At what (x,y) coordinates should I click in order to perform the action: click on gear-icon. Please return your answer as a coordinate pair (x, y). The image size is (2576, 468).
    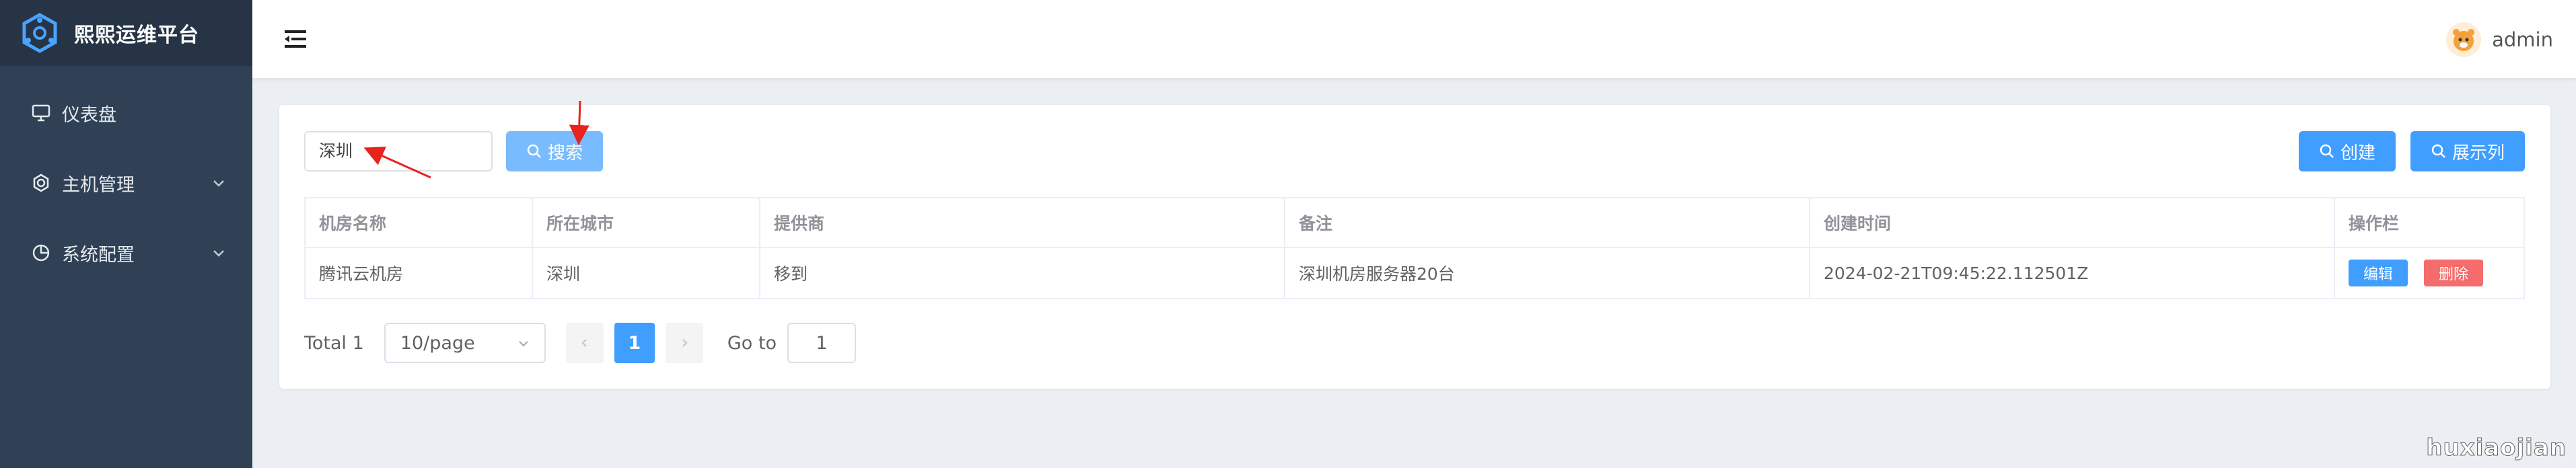
    Looking at the image, I should click on (41, 182).